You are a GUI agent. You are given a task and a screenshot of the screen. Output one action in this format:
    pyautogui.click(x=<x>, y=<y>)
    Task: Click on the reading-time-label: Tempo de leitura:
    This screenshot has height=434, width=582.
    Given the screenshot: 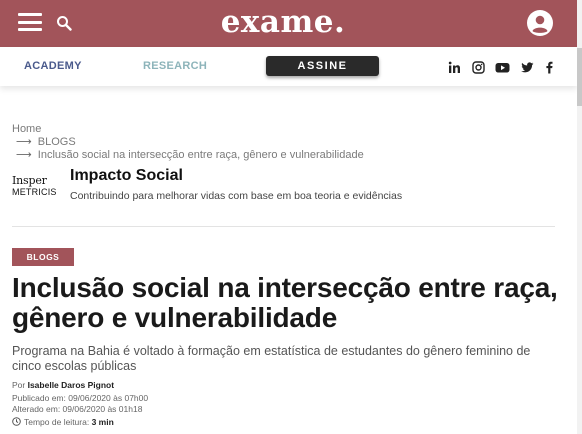 What is the action you would take?
    pyautogui.click(x=58, y=422)
    